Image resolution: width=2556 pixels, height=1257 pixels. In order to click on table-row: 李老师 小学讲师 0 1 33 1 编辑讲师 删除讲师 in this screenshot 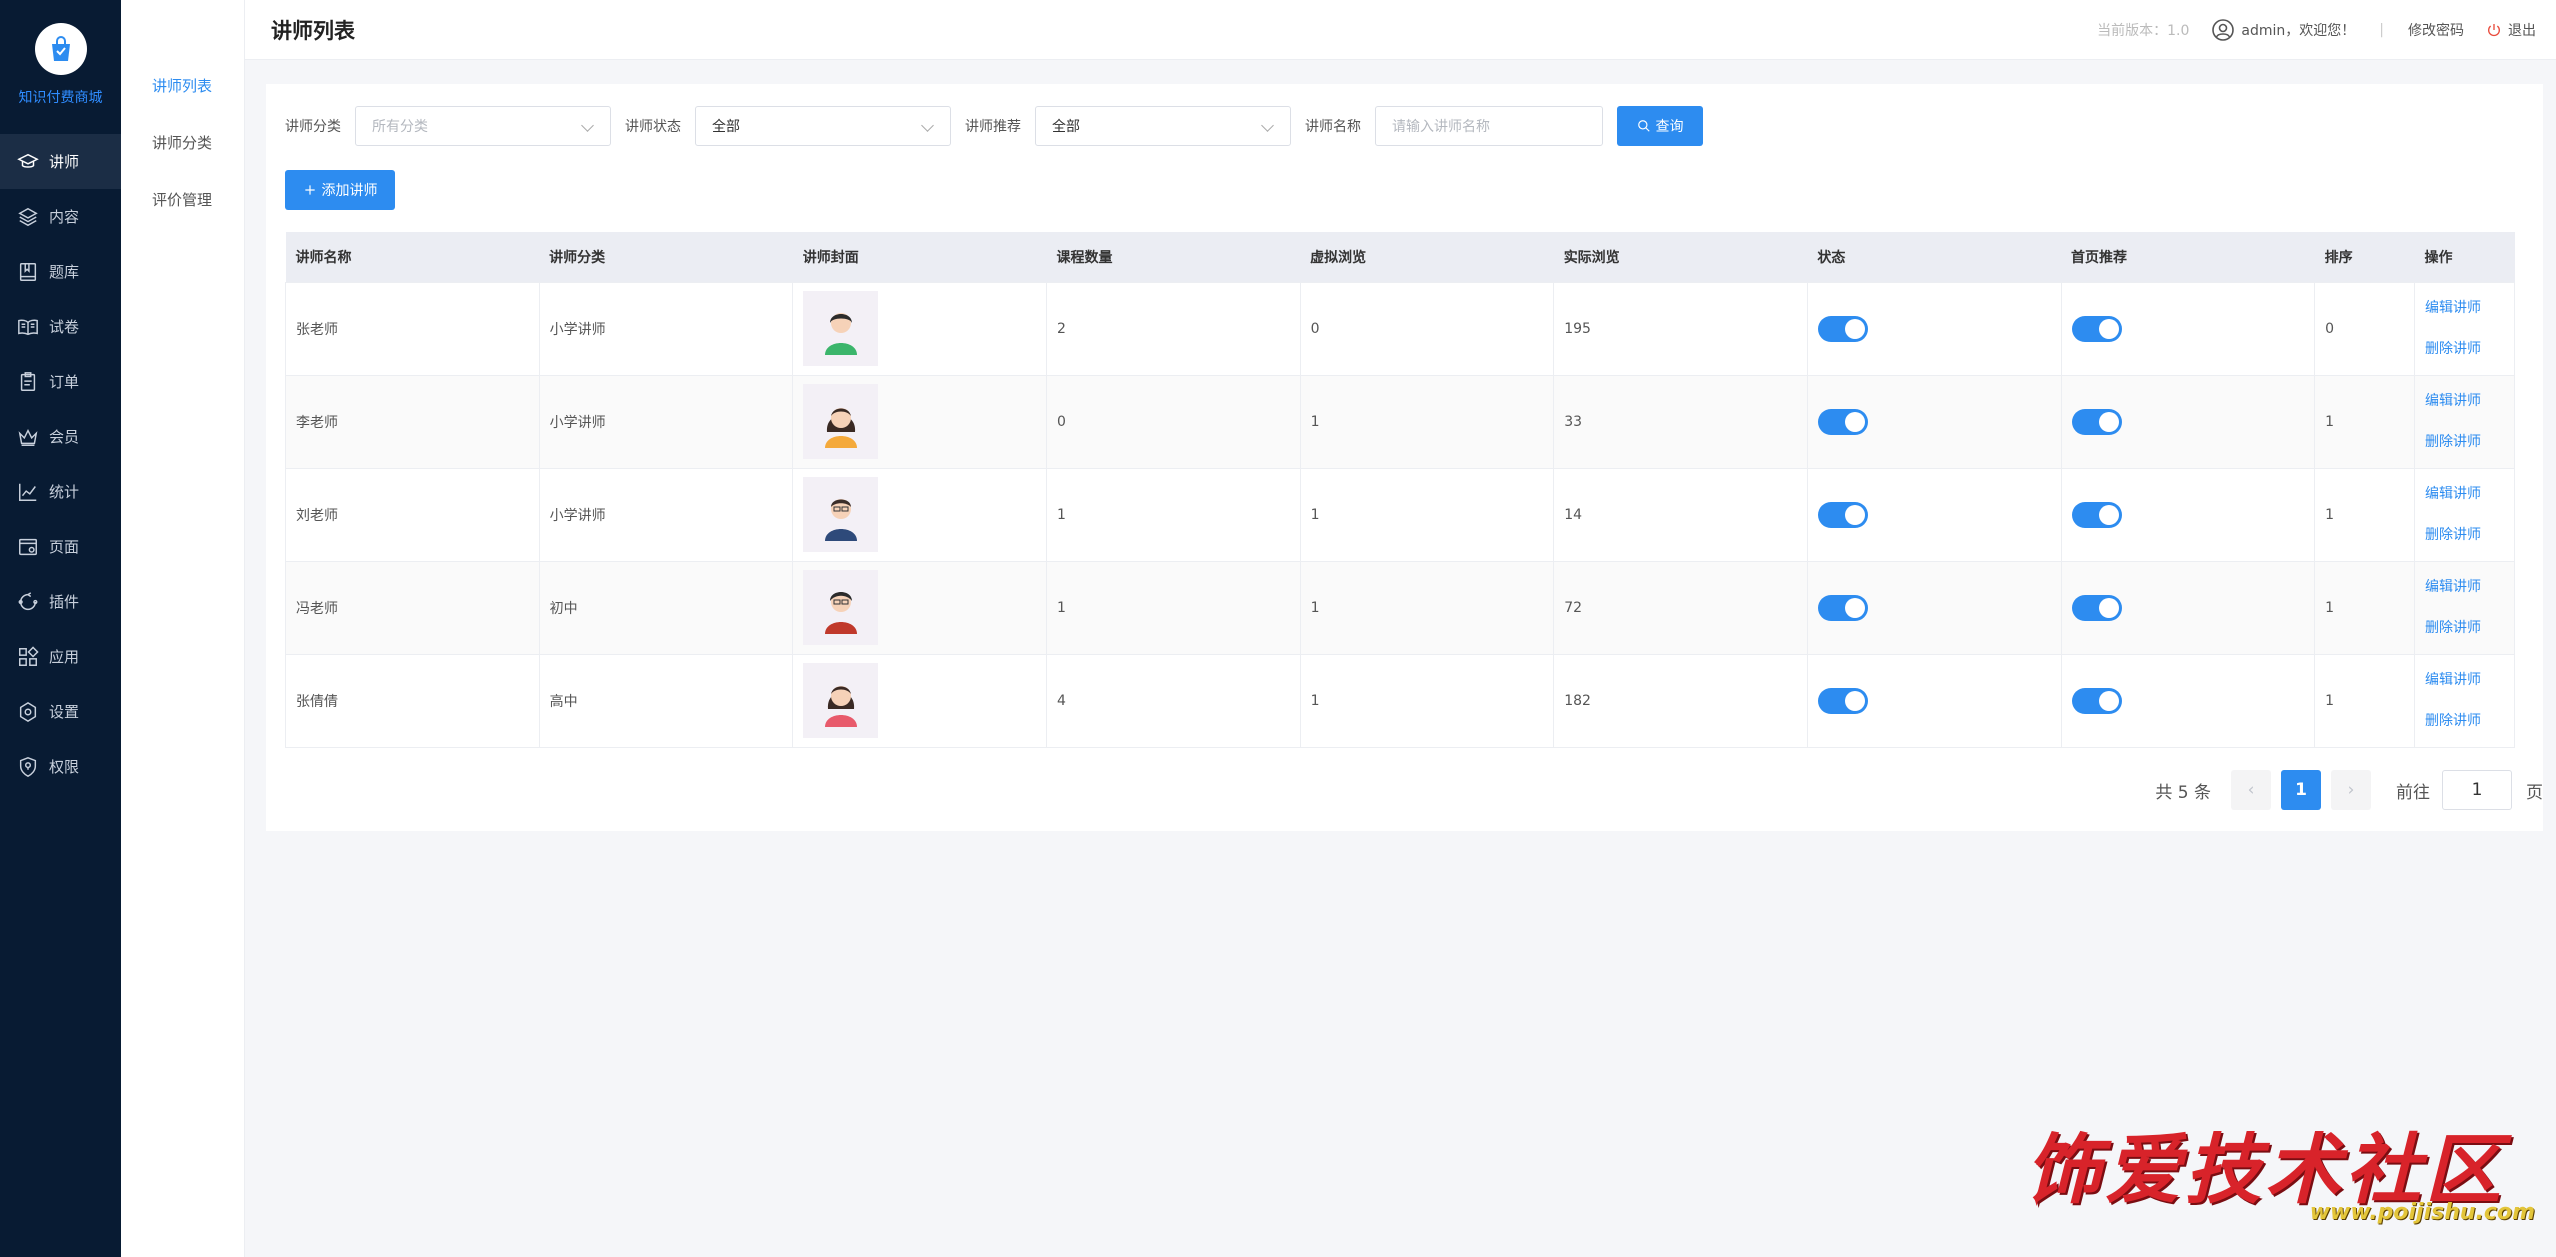, I will do `click(1400, 421)`.